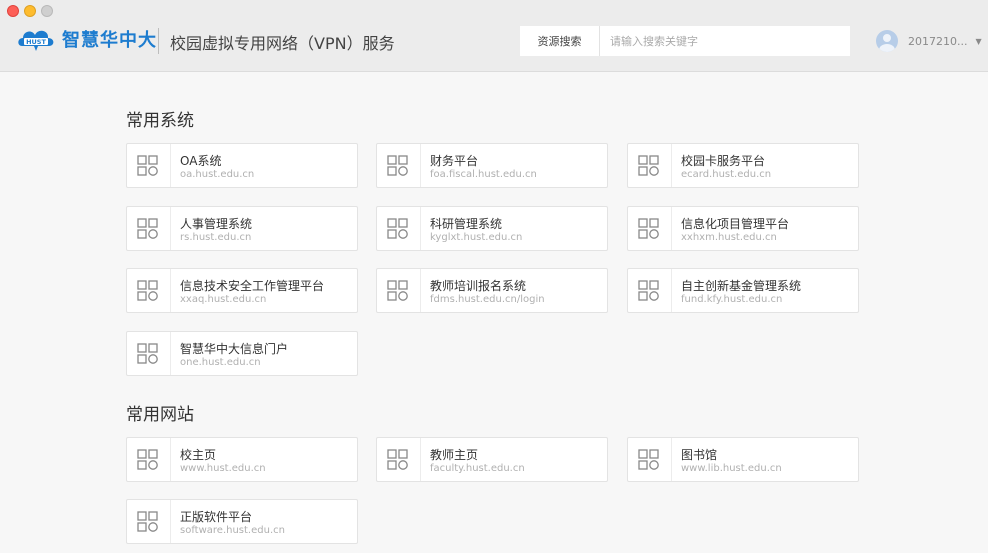 This screenshot has width=988, height=553. I want to click on system-card-ecard: 校园卡服务平台 ecard.hust.edu.cn, so click(743, 165).